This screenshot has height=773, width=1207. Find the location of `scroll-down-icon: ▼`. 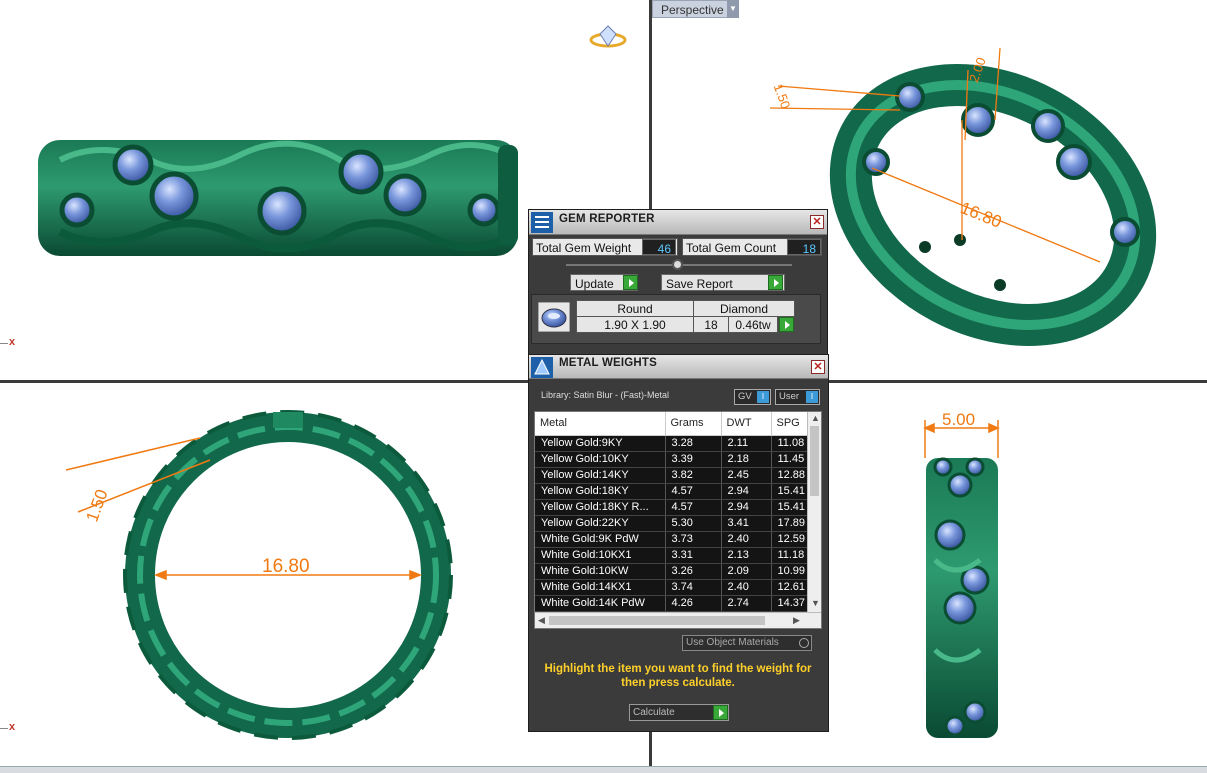

scroll-down-icon: ▼ is located at coordinates (815, 603).